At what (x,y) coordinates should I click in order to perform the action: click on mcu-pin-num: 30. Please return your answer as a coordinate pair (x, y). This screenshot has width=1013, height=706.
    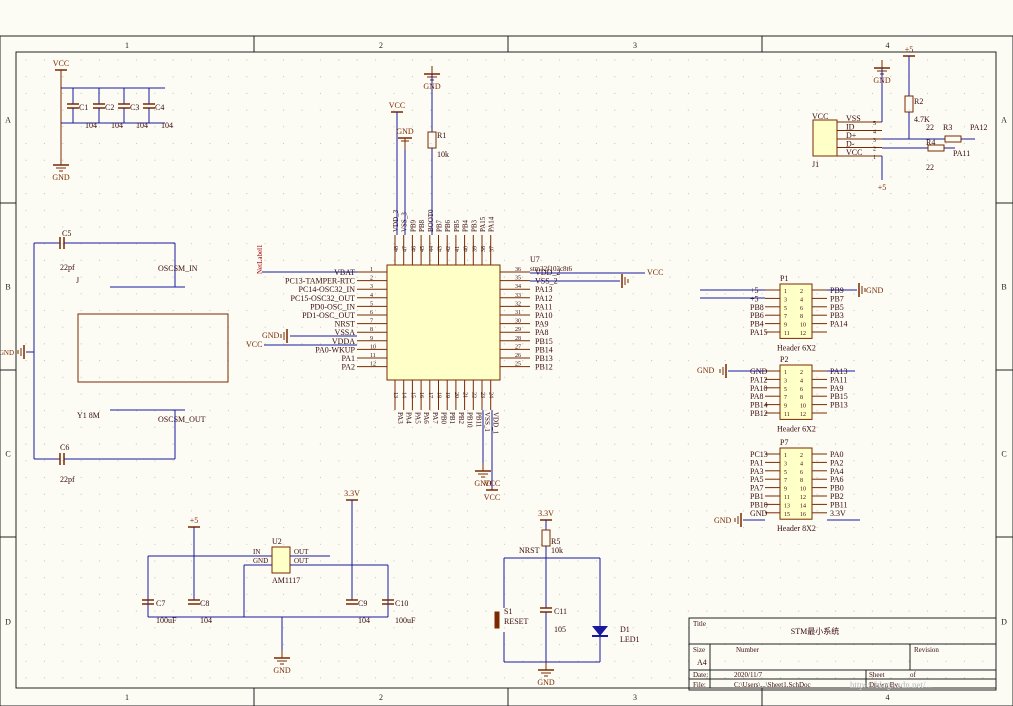
    Looking at the image, I should click on (518, 322).